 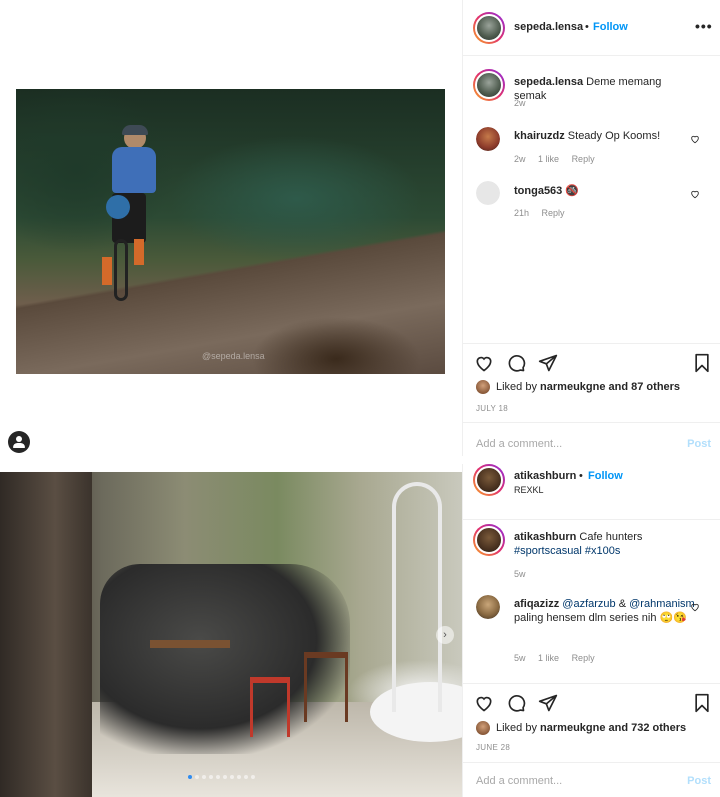 I want to click on comment-username: tonga563, so click(x=538, y=191).